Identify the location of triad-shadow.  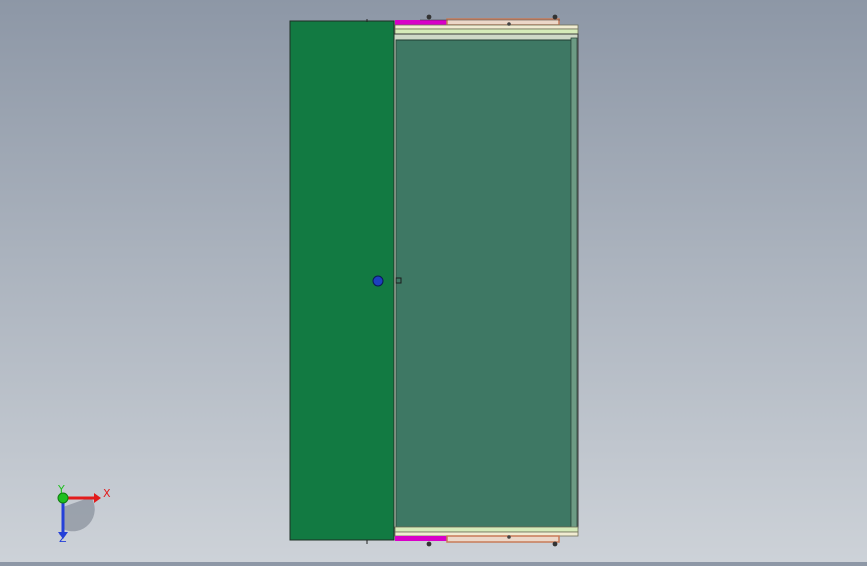
(79, 514).